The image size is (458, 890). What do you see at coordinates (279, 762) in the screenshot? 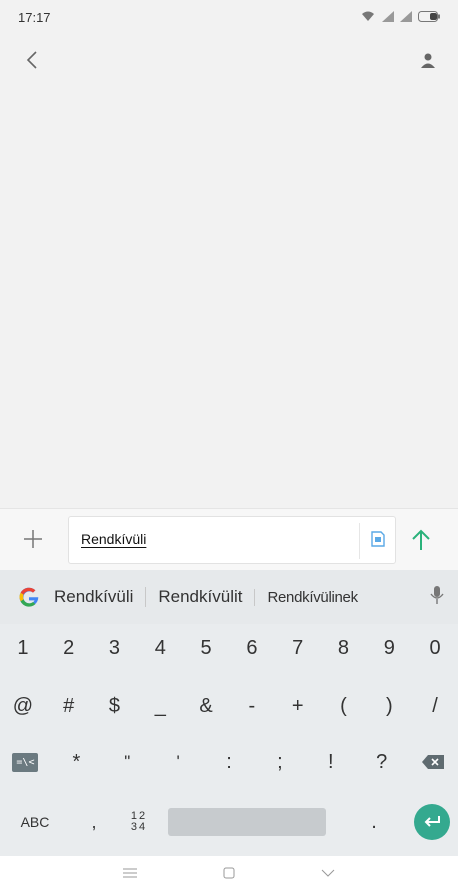
I see `key-semicolon: ;` at bounding box center [279, 762].